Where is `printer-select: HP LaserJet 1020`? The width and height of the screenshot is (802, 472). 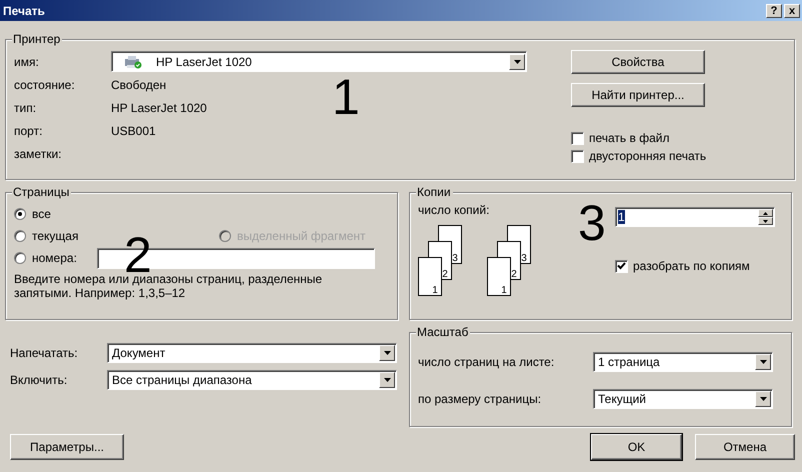 printer-select: HP LaserJet 1020 is located at coordinates (319, 61).